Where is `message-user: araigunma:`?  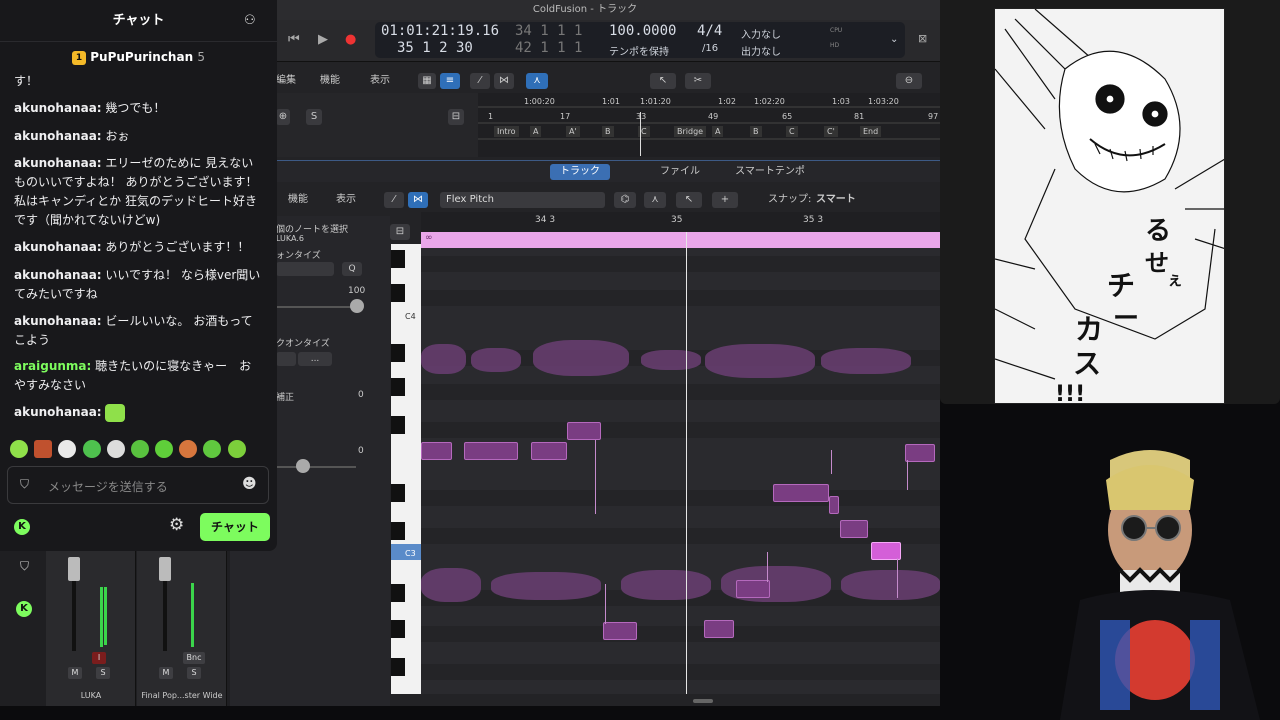 message-user: araigunma: is located at coordinates (52, 366).